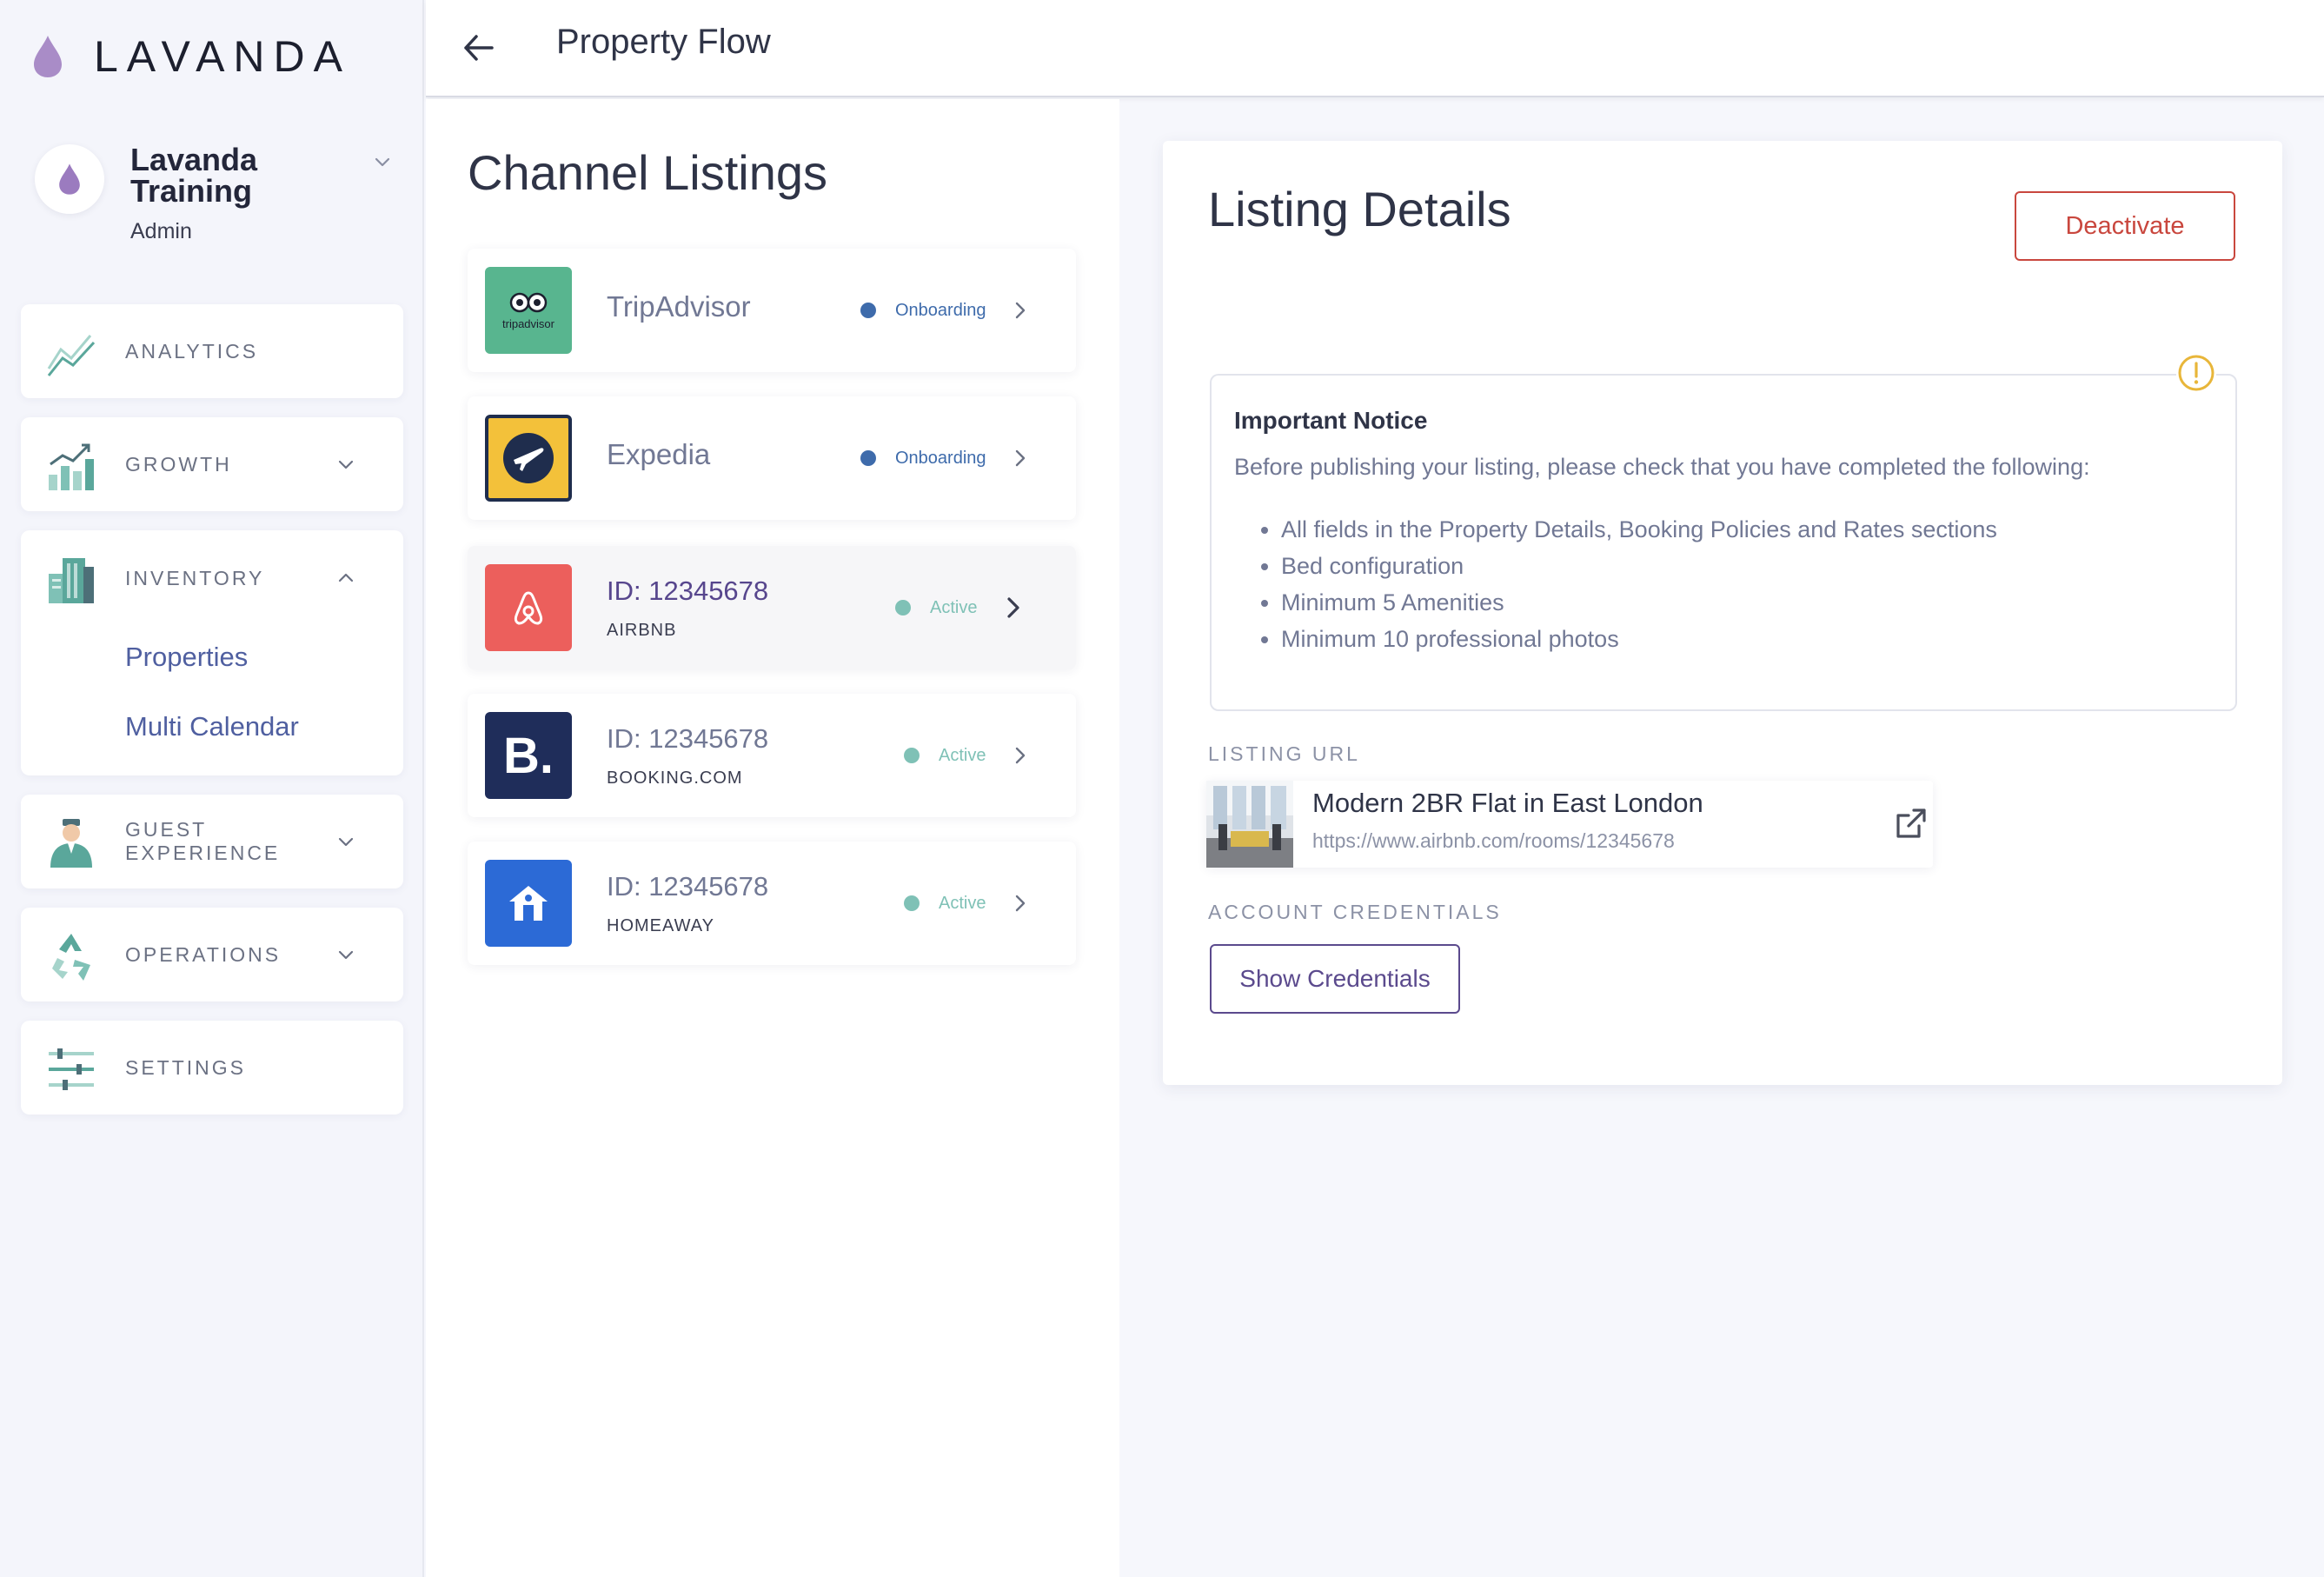  I want to click on nav-guest-experience: GUEST EXPERIENCE, so click(212, 841).